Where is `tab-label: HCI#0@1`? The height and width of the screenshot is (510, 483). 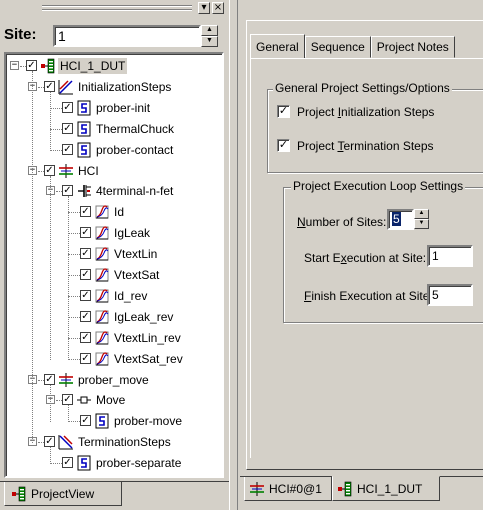
tab-label: HCI#0@1 is located at coordinates (295, 488).